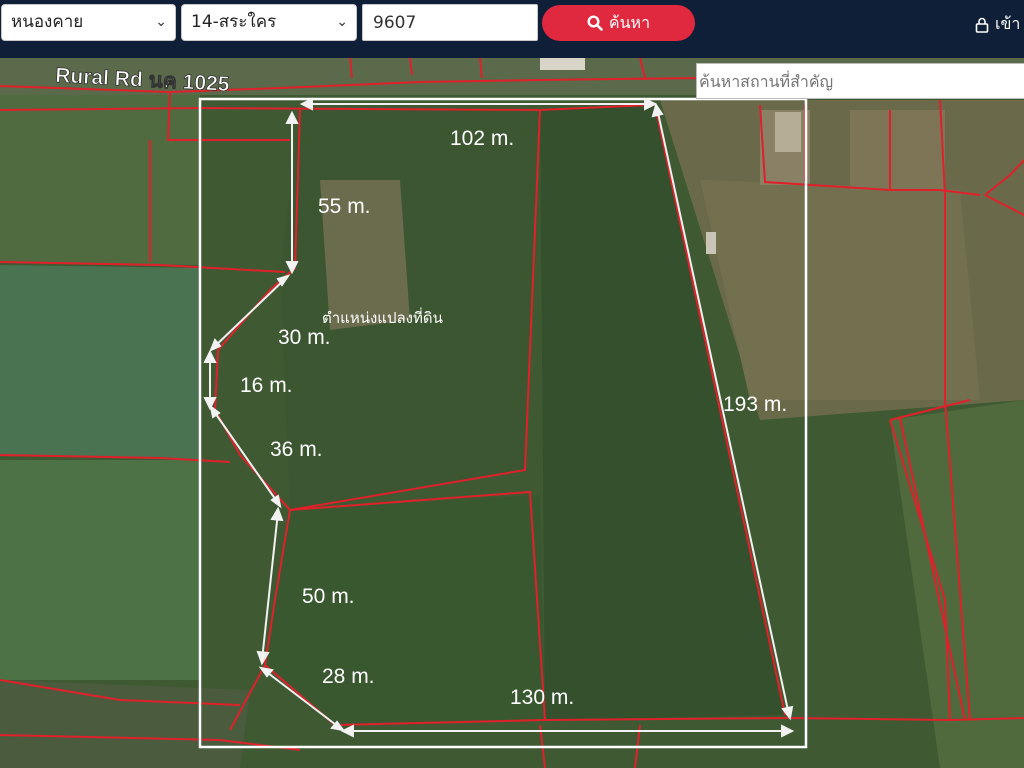  Describe the element at coordinates (328, 596) in the screenshot. I see `measure-label: 50 m.` at that location.